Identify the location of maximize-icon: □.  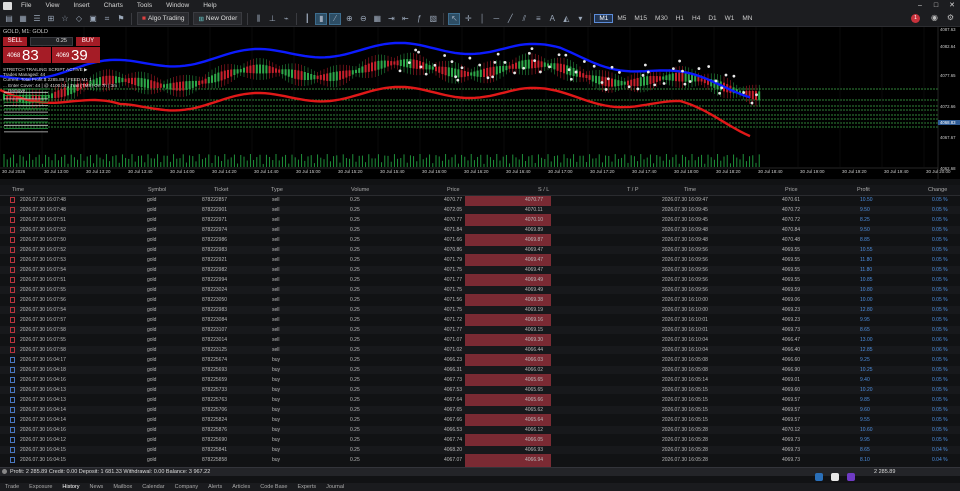
(936, 5).